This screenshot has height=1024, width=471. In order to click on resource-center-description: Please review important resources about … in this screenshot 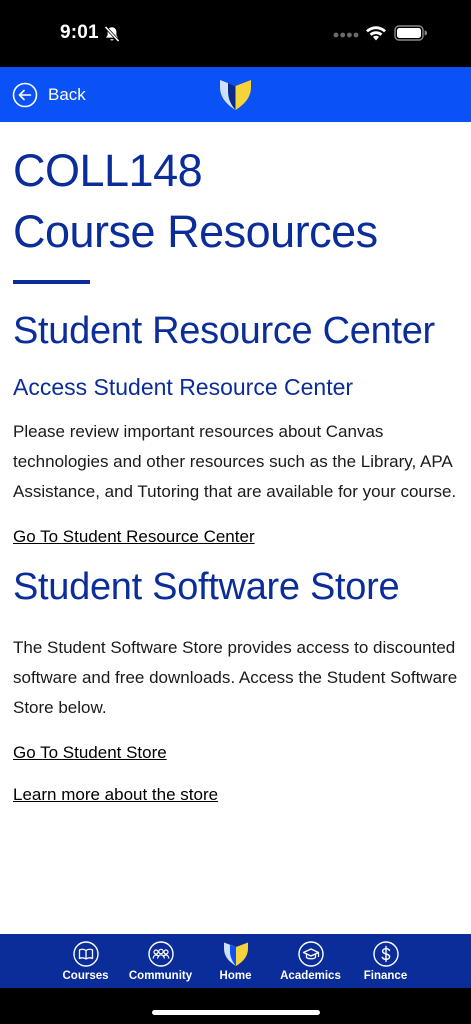, I will do `click(235, 461)`.